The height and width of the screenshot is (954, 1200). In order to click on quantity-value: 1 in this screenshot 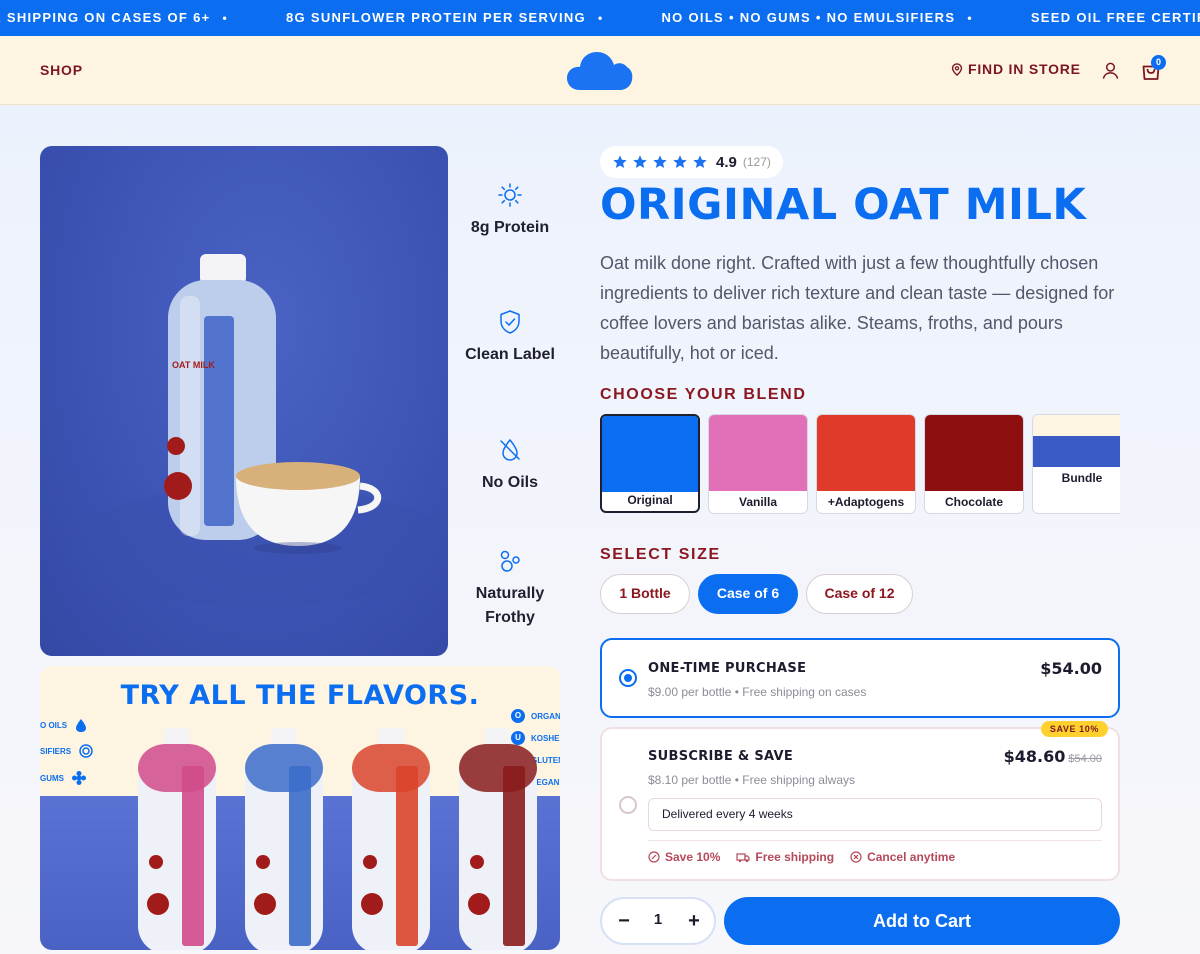, I will do `click(658, 919)`.